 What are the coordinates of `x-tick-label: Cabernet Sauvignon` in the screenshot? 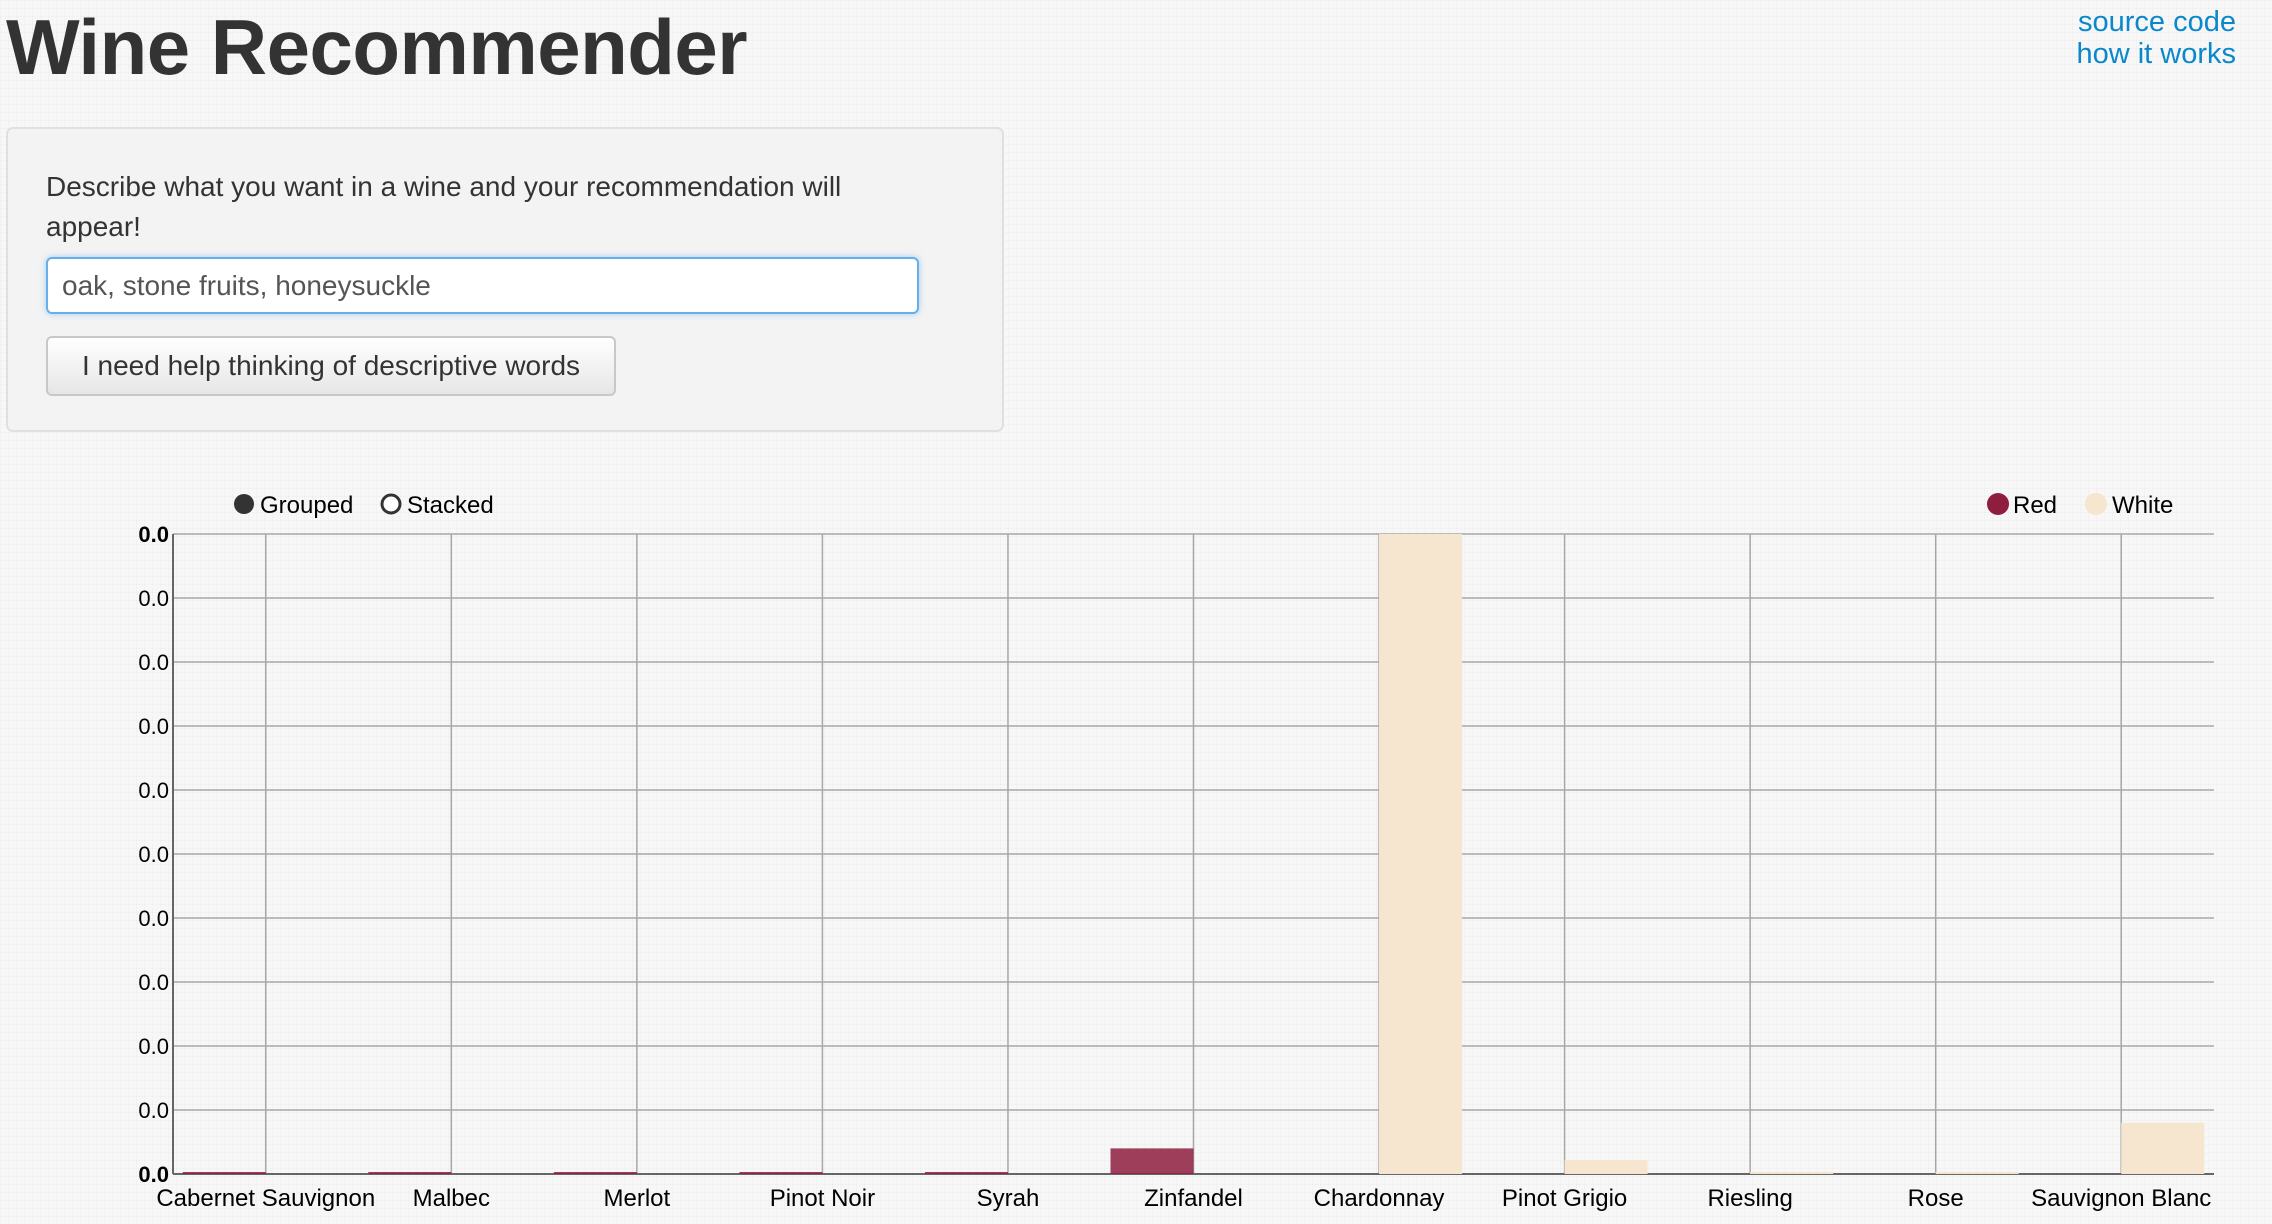 It's located at (265, 1198).